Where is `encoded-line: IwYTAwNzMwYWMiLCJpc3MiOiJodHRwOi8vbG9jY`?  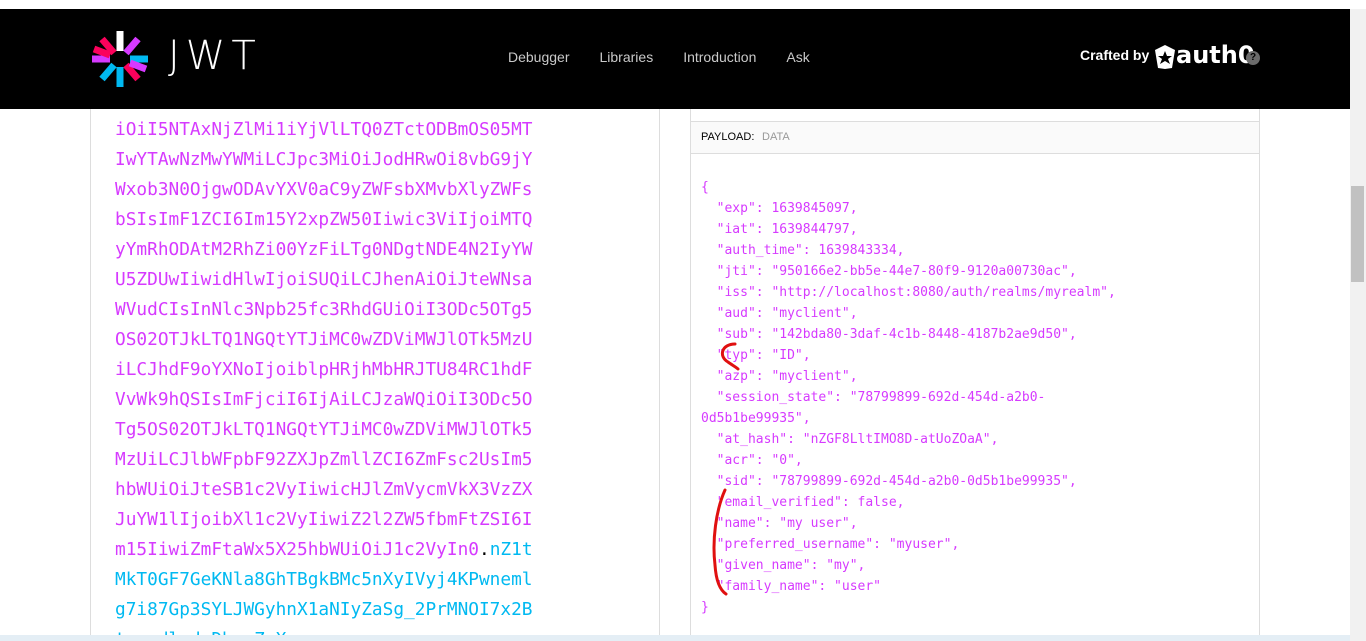 encoded-line: IwYTAwNzMwYWMiLCJpc3MiOiJodHRwOi8vbG9jY is located at coordinates (324, 160).